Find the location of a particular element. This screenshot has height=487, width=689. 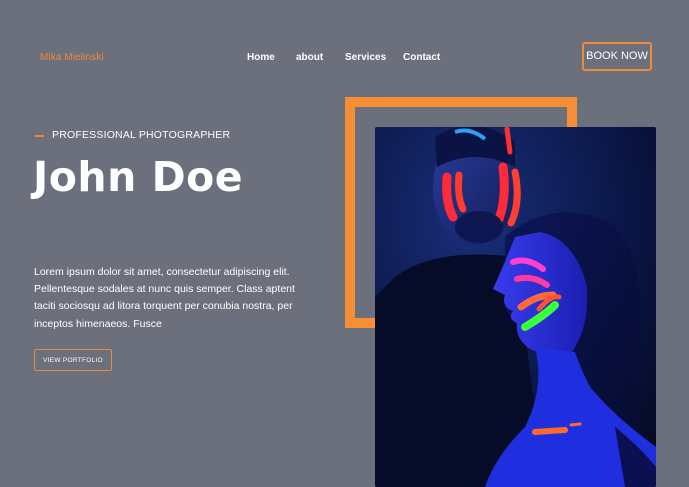

hero-kicker: PROFESSIONAL PHOTOGRAPHER is located at coordinates (141, 135).